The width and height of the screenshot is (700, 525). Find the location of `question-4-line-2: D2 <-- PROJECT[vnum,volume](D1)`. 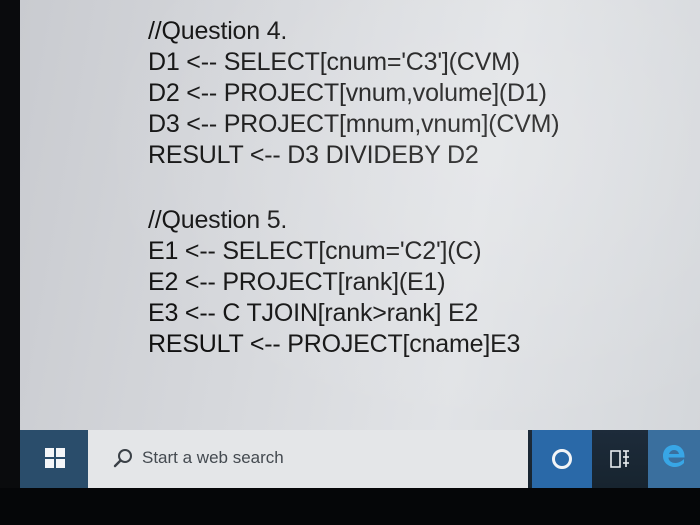

question-4-line-2: D2 <-- PROJECT[vnum,volume](D1) is located at coordinates (347, 93).